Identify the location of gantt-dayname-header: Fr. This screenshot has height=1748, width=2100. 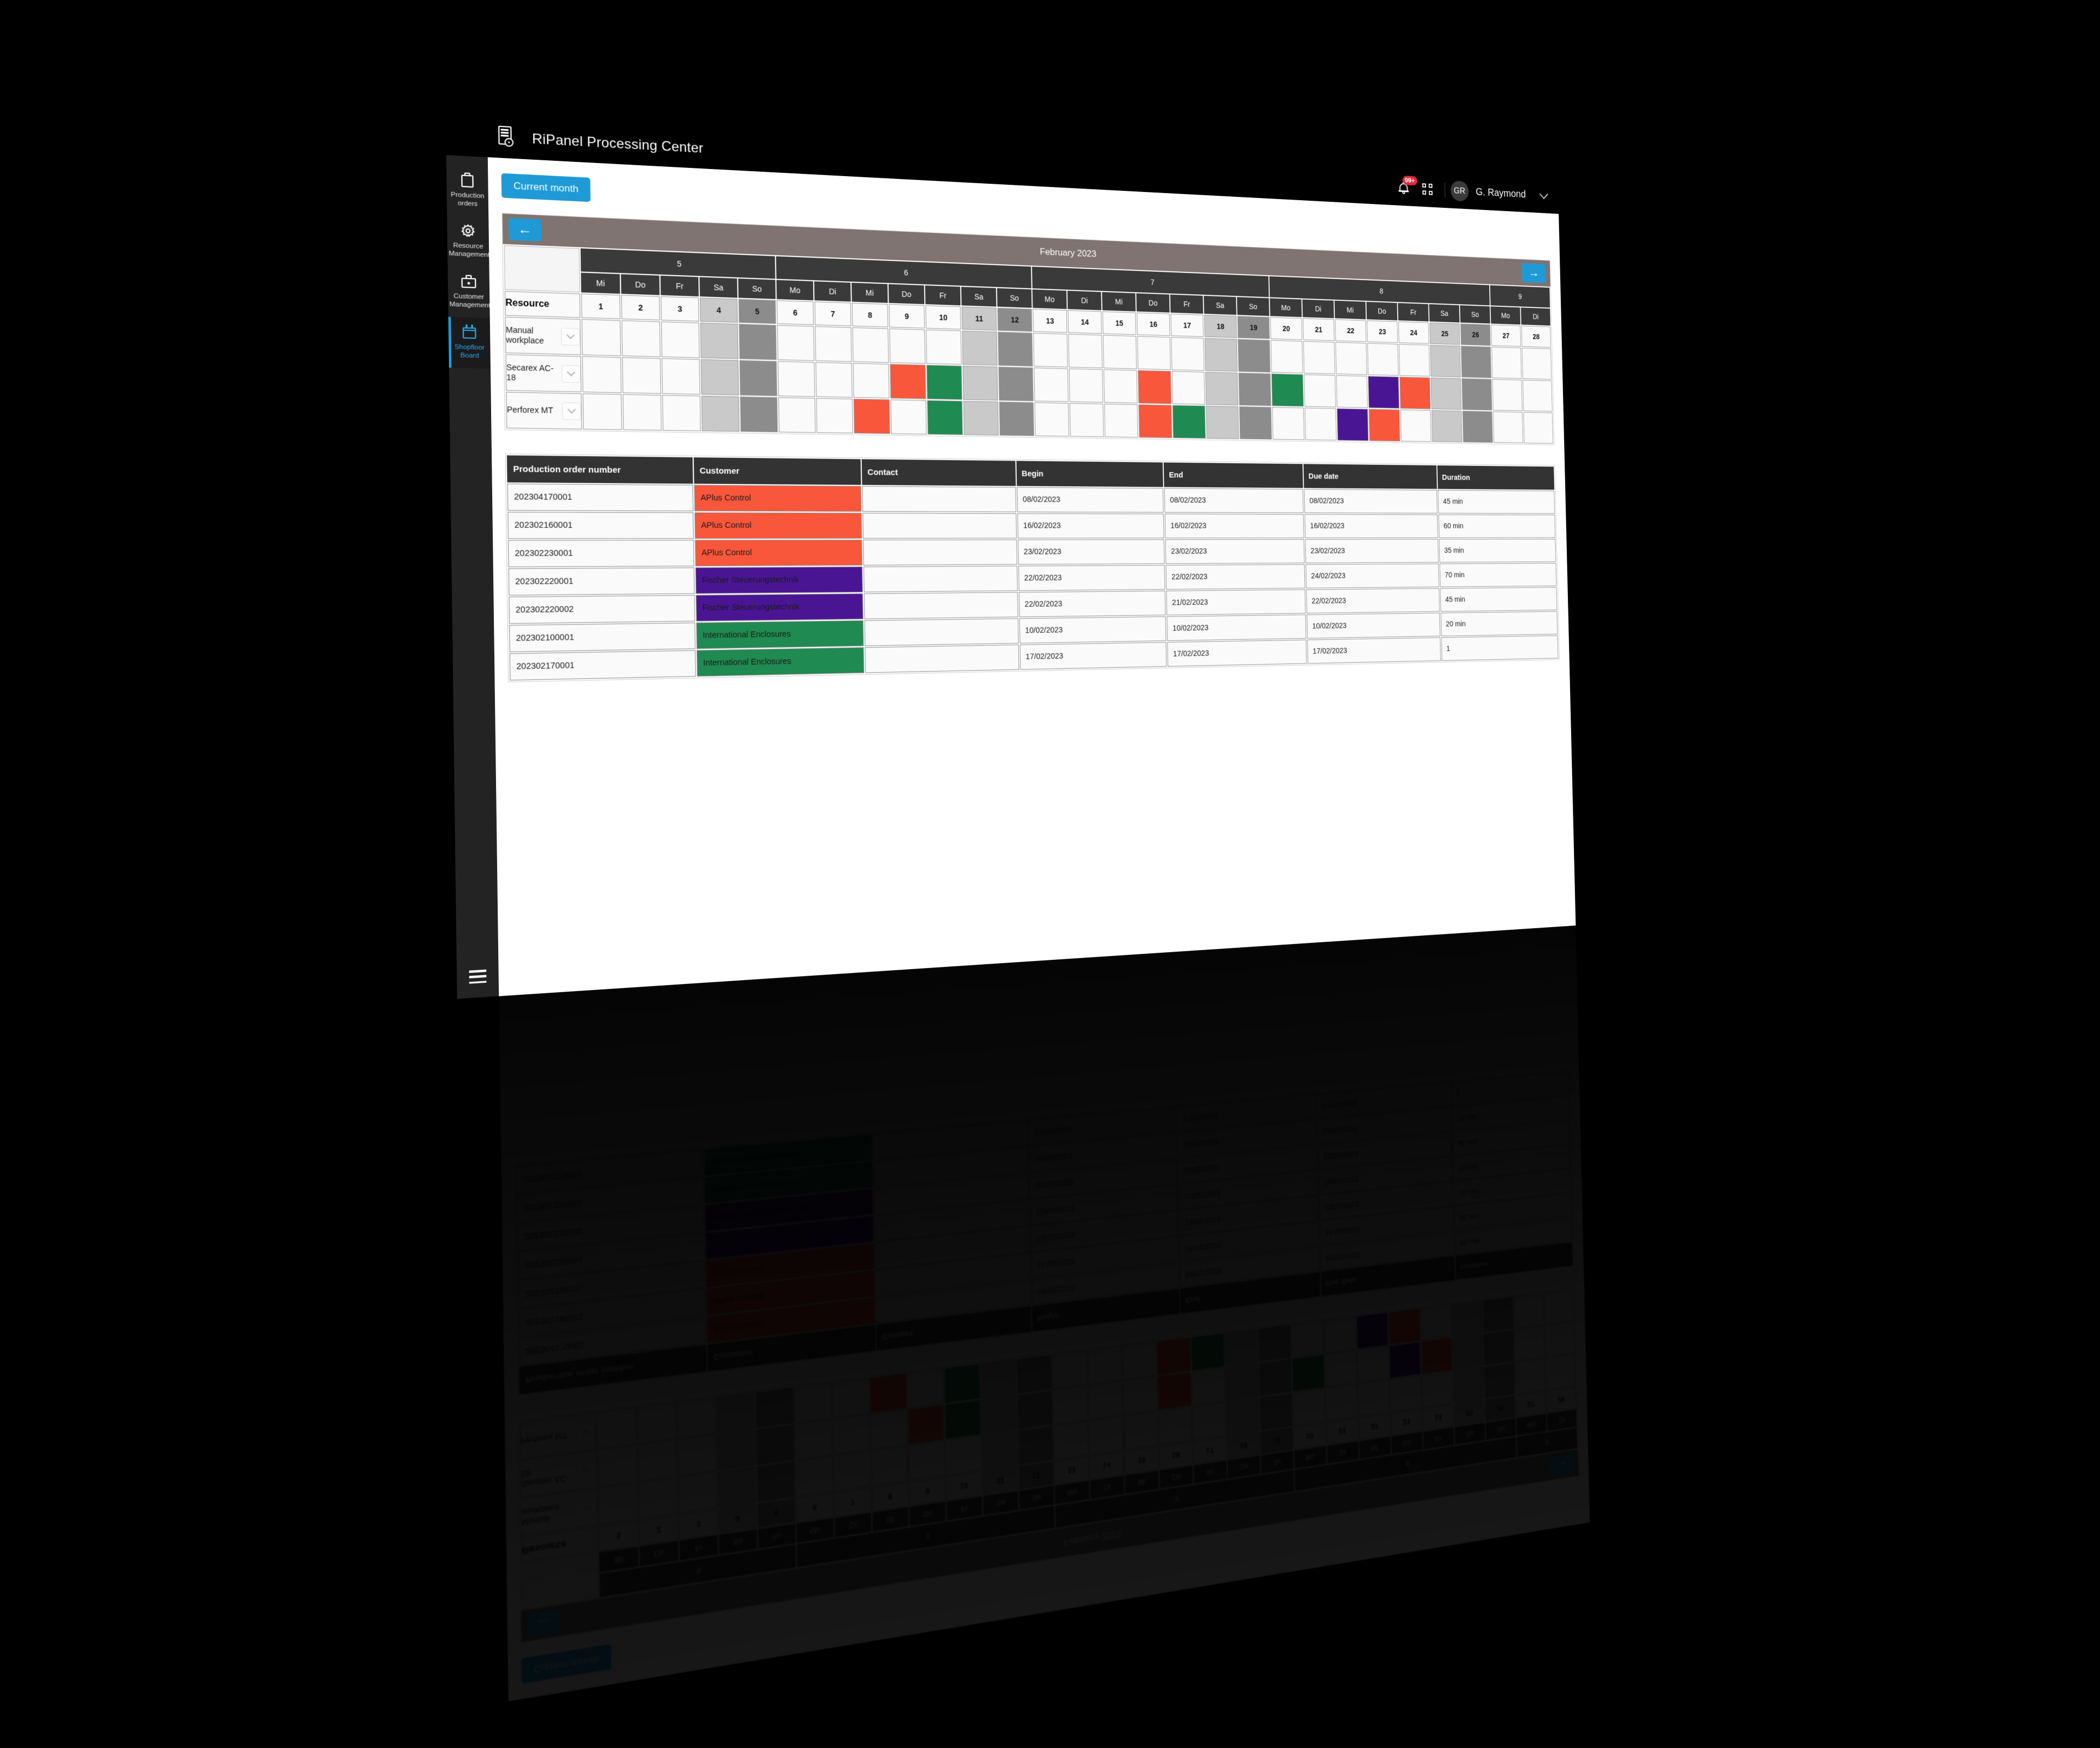
(964, 1509).